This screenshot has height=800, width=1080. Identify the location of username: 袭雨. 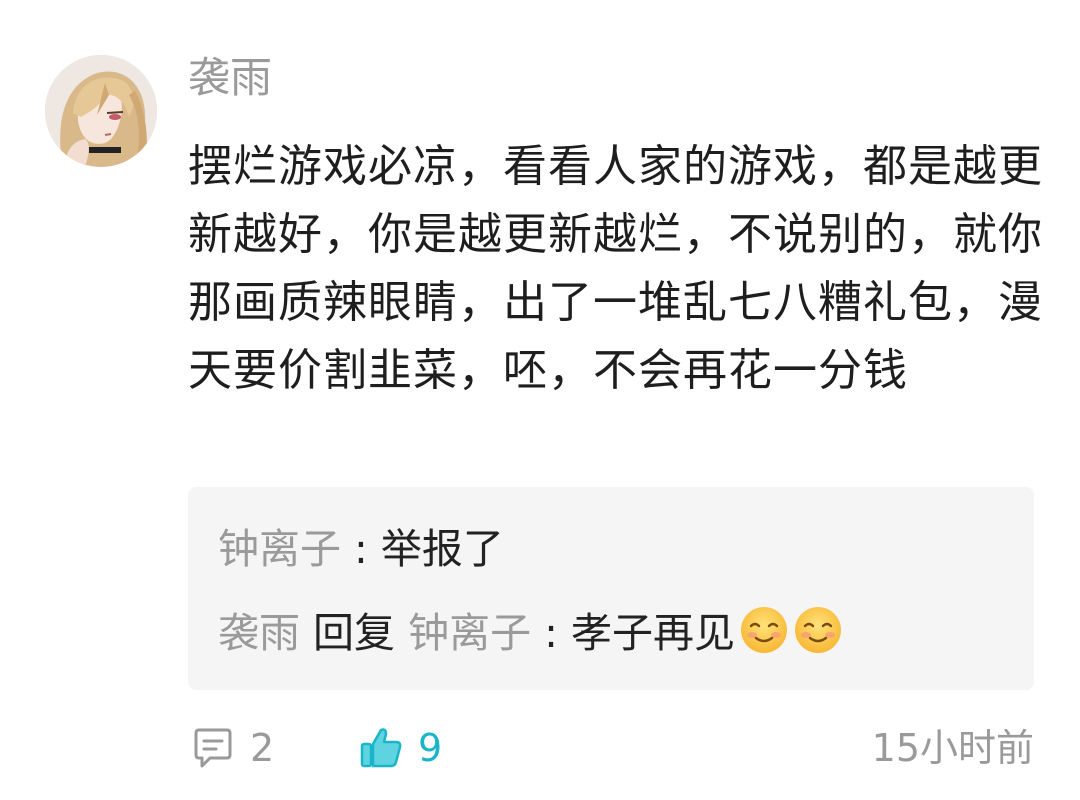
(230, 78).